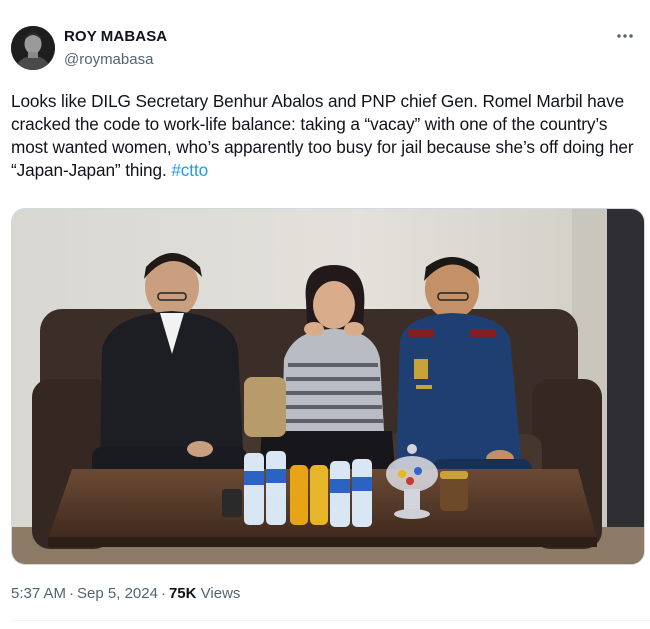 The image size is (650, 629). What do you see at coordinates (330, 620) in the screenshot?
I see `divider` at bounding box center [330, 620].